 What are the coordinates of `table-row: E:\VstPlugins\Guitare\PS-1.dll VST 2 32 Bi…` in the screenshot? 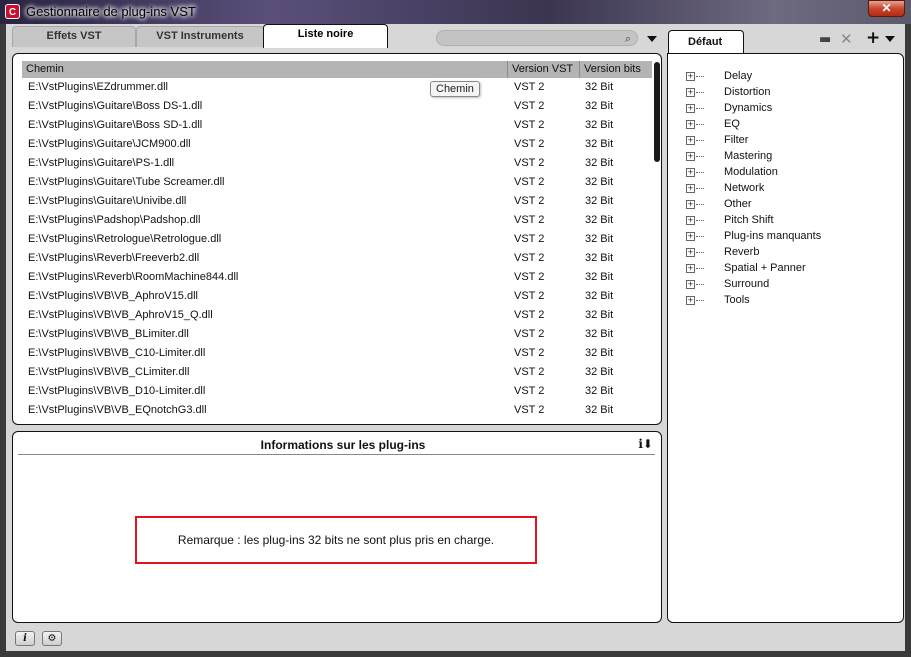 It's located at (337, 163).